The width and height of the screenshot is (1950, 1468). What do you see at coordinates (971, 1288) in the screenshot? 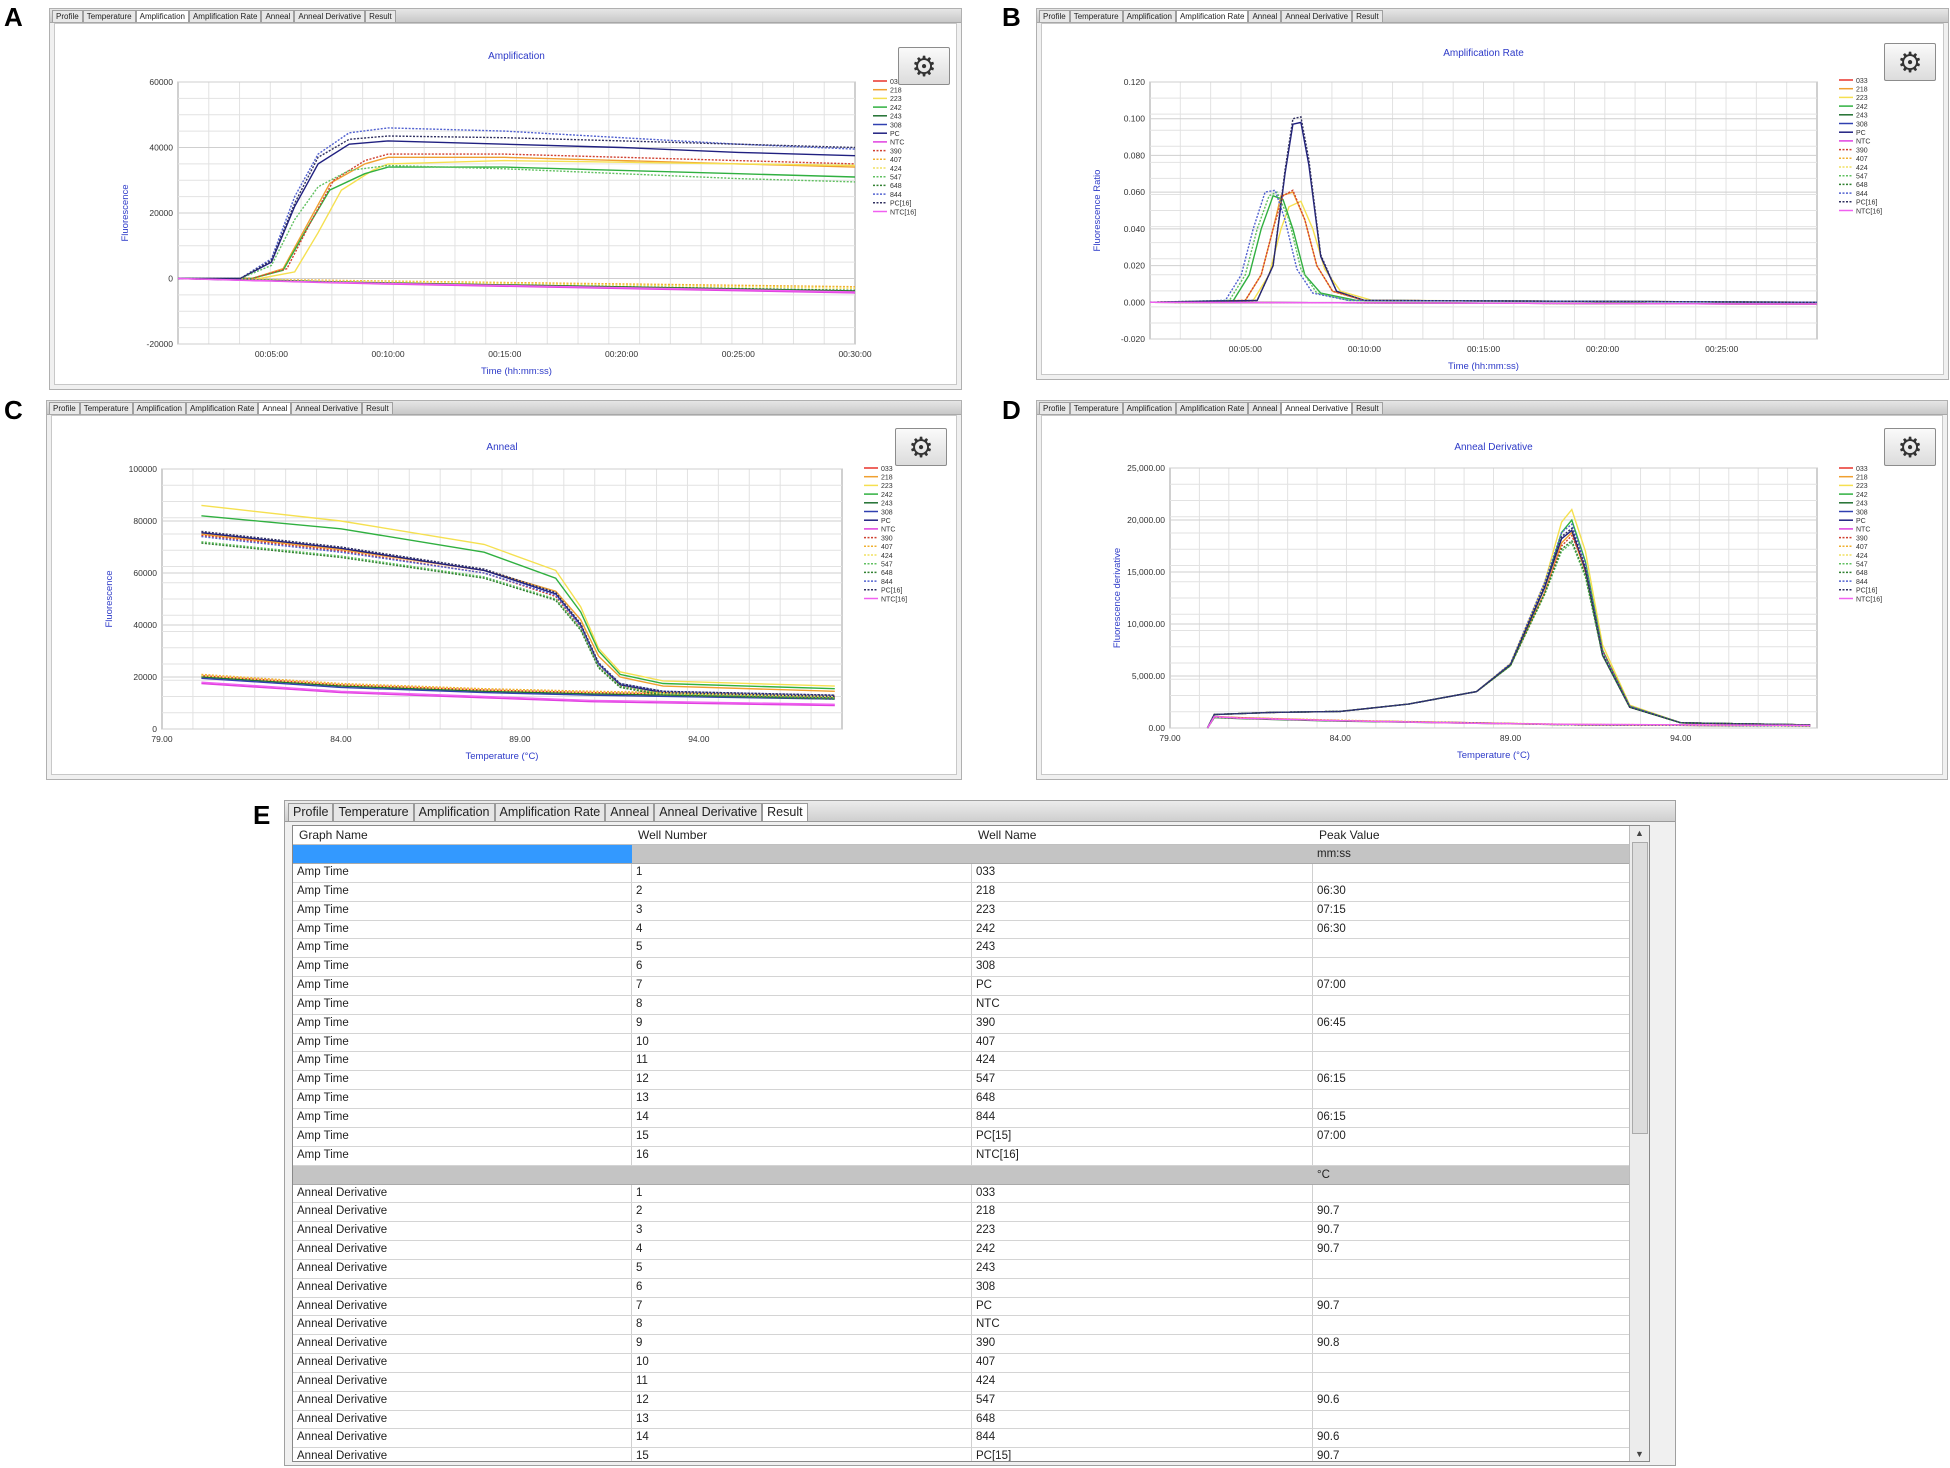
I see `table-row: Anneal Derivative 6 308` at bounding box center [971, 1288].